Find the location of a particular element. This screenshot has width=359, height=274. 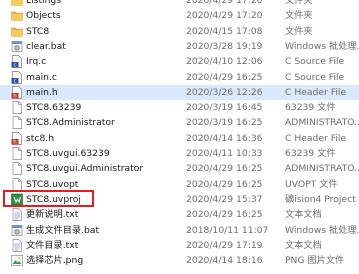

file-type: 礦ision4 Project is located at coordinates (320, 199).